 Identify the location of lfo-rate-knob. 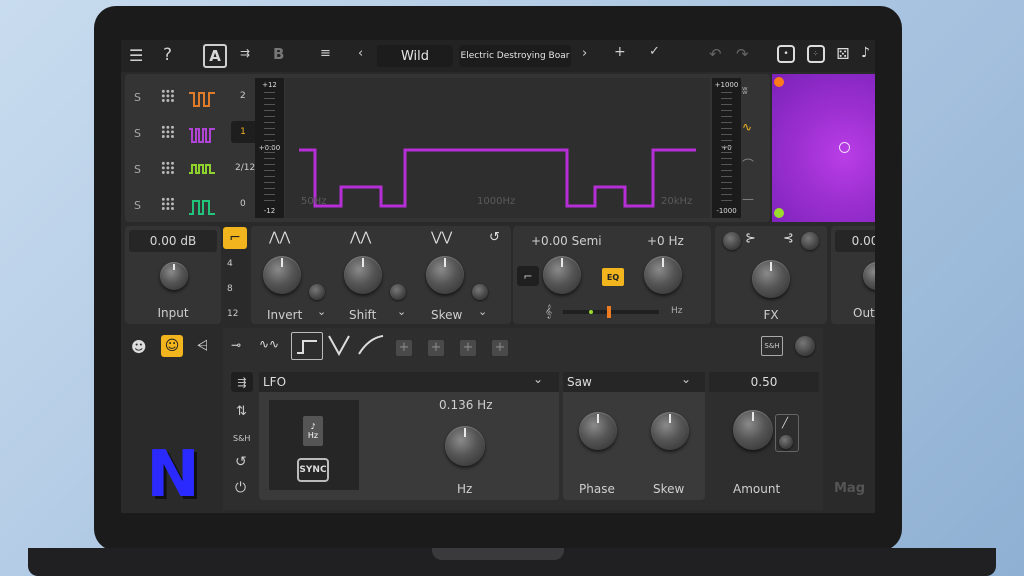
(465, 446).